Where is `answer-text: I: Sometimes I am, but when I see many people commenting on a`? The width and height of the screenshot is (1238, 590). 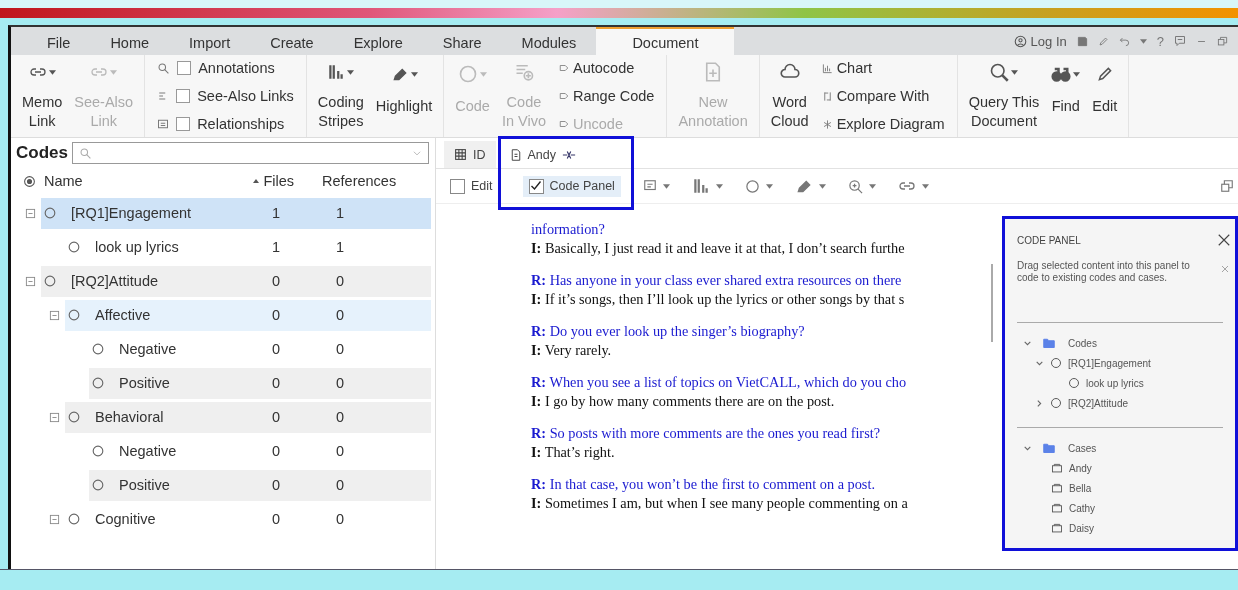
answer-text: I: Sometimes I am, but when I see many people commenting on a is located at coordinates (720, 502).